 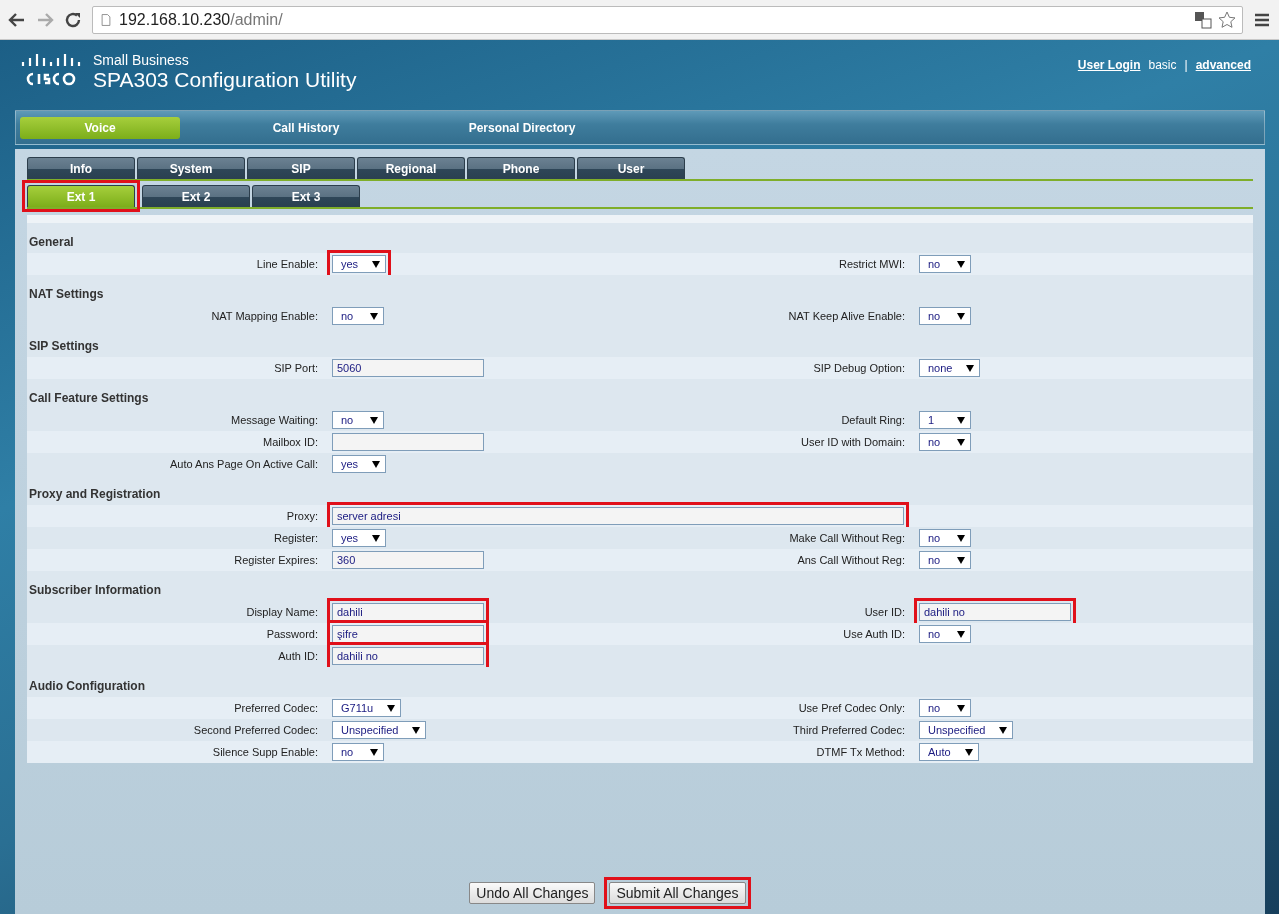 What do you see at coordinates (677, 893) in the screenshot?
I see `action-button: Submit All Changes` at bounding box center [677, 893].